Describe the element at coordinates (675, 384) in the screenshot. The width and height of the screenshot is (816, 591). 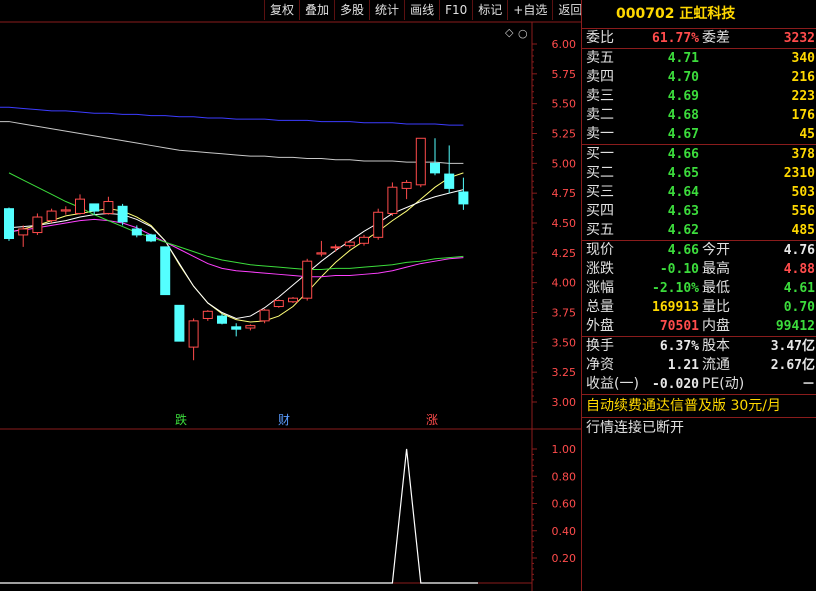
I see `stat-value: -0.020` at that location.